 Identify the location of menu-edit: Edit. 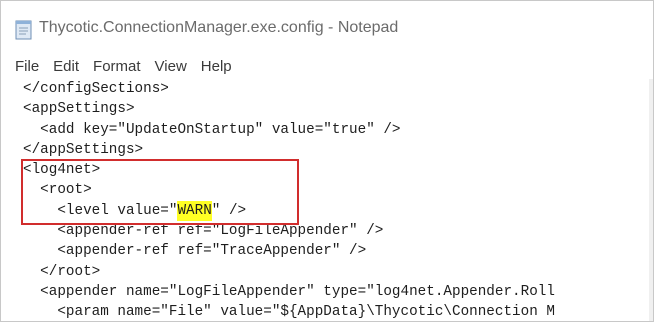
(66, 67).